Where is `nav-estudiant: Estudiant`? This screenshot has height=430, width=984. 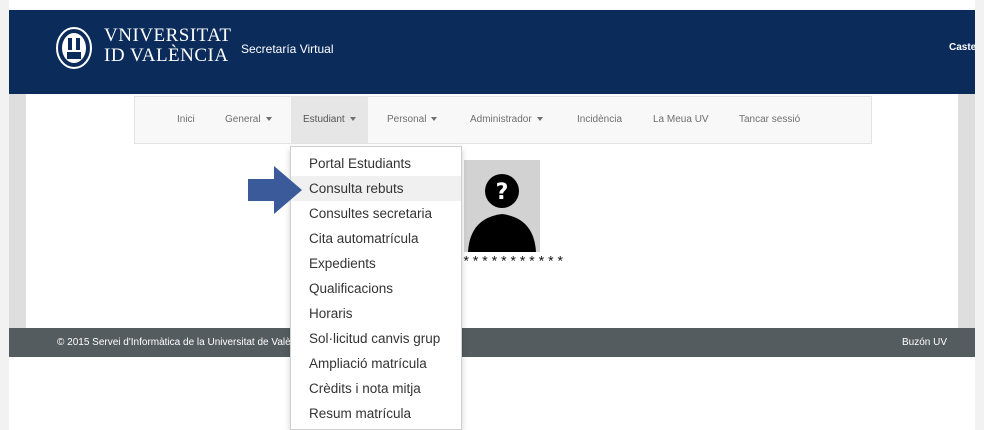
nav-estudiant: Estudiant is located at coordinates (329, 120).